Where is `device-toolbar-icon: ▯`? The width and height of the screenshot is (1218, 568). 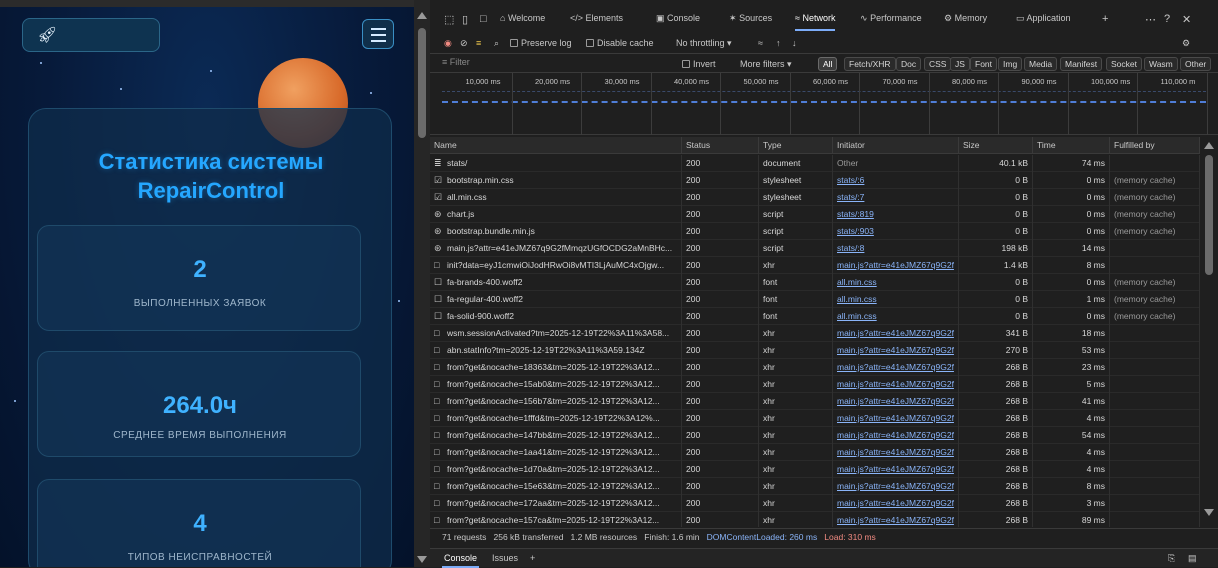 device-toolbar-icon: ▯ is located at coordinates (465, 19).